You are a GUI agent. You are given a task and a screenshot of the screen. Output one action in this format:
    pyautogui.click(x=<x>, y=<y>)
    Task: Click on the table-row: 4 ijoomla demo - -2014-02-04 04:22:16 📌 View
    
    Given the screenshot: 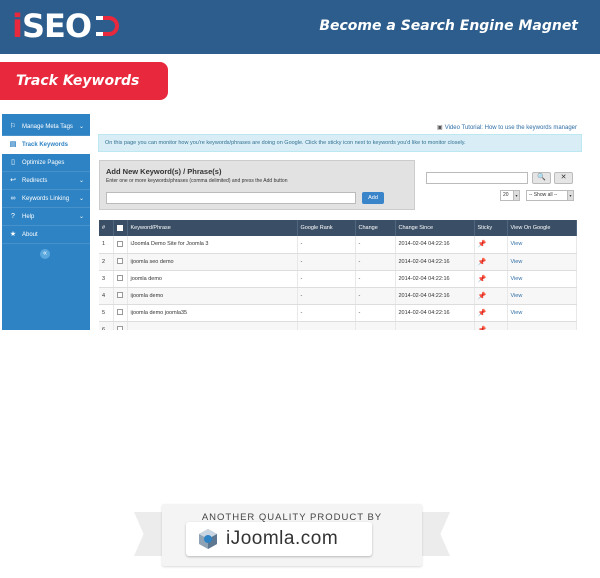 What is the action you would take?
    pyautogui.click(x=338, y=296)
    